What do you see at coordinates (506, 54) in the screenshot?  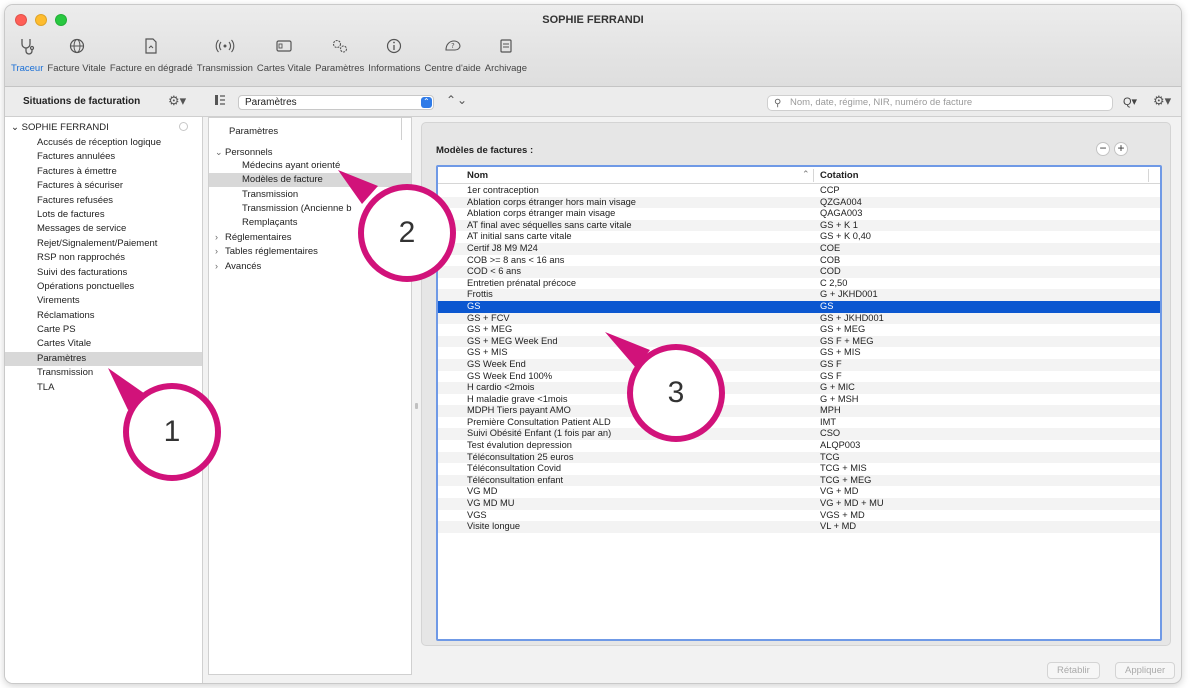 I see `toolbar-archivage: Archivage` at bounding box center [506, 54].